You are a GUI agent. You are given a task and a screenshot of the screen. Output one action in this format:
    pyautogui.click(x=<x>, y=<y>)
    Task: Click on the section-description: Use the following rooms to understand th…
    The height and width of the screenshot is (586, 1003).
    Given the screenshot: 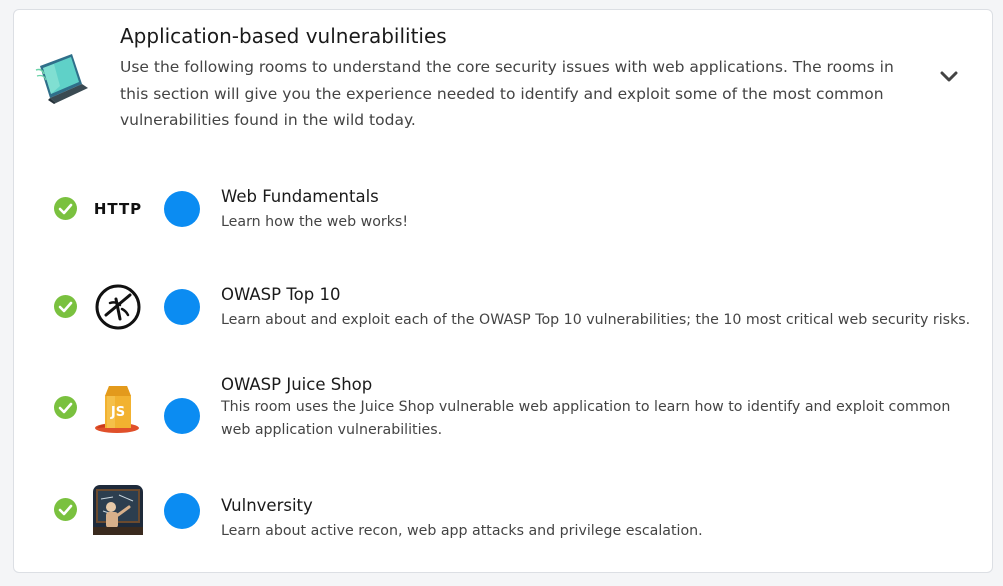 What is the action you would take?
    pyautogui.click(x=507, y=93)
    